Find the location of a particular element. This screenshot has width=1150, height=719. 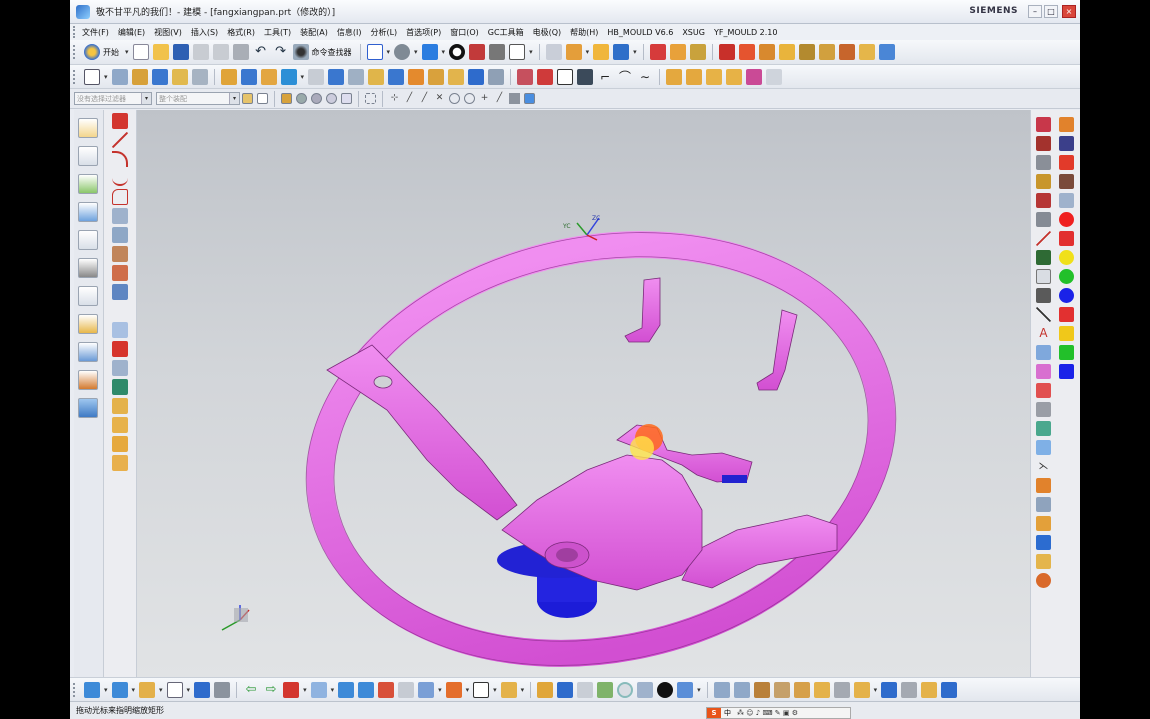

surface-tool-1-icon is located at coordinates (721, 689).